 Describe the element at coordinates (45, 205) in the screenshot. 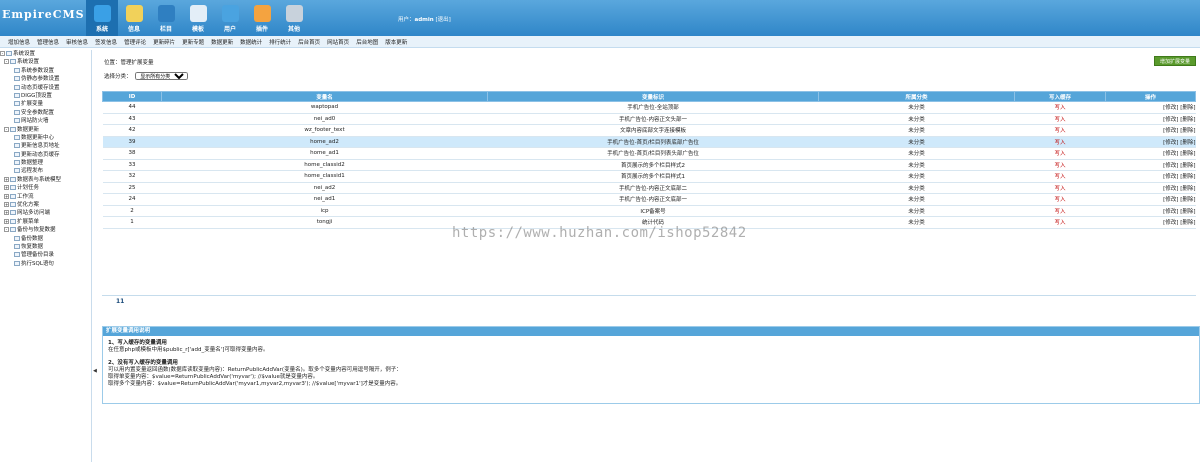

I see `sidebar-tree-item: + 优化方案` at that location.